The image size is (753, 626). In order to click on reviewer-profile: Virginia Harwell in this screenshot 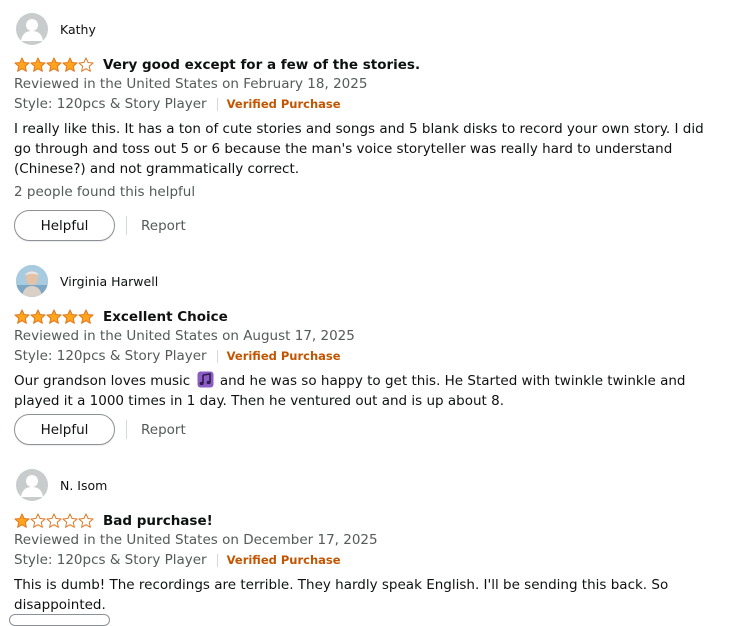, I will do `click(87, 281)`.